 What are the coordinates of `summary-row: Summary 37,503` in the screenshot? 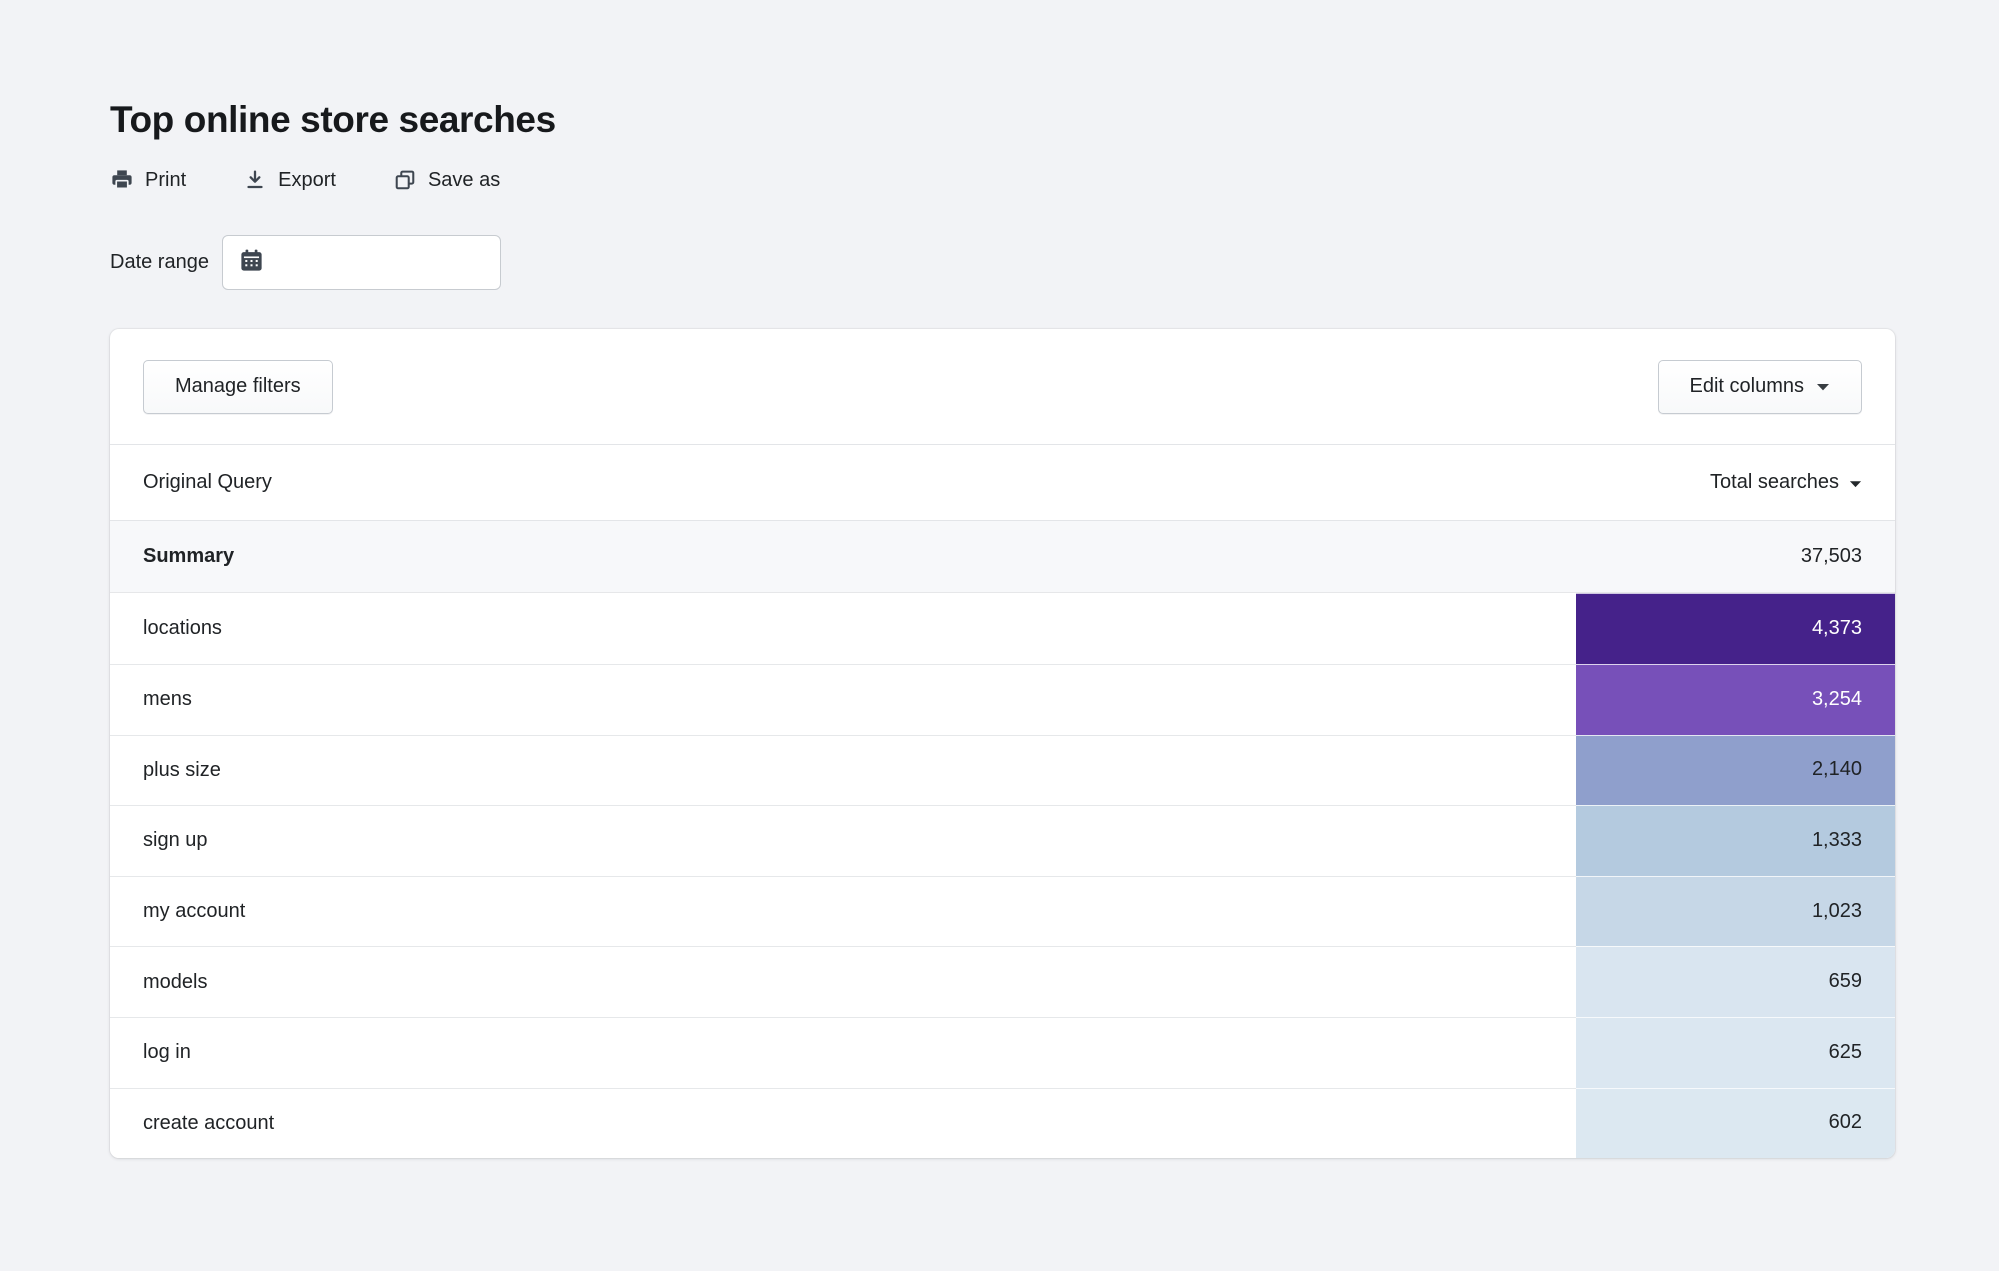 It's located at (1002, 557).